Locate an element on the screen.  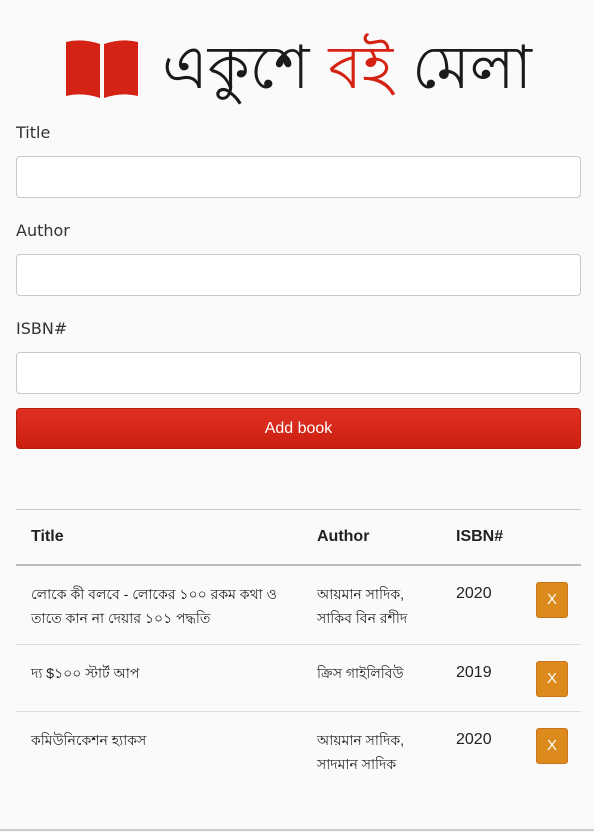
column-header-isbn: ISBN# is located at coordinates (481, 537).